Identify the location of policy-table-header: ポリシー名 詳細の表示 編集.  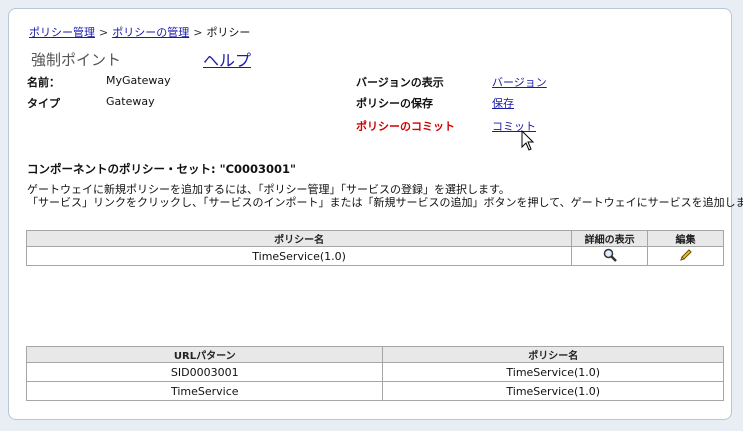
(374, 238).